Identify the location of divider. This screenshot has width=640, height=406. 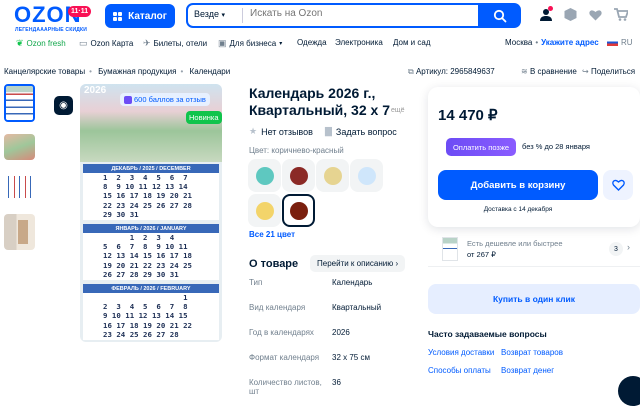
(242, 15).